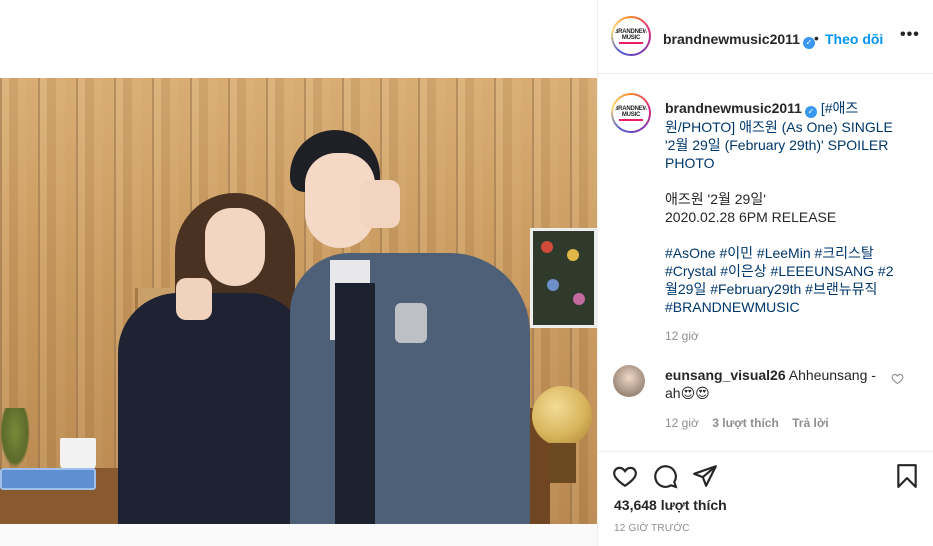  Describe the element at coordinates (48, 479) in the screenshot. I see `keyboard` at that location.